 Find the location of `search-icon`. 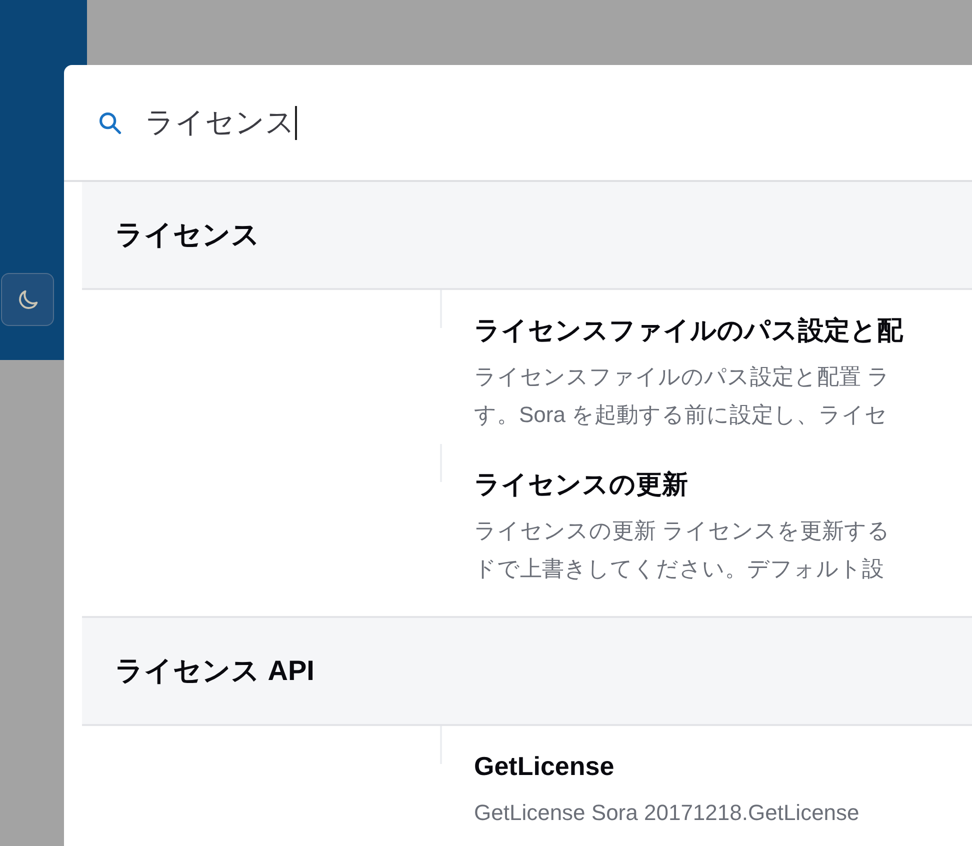

search-icon is located at coordinates (110, 123).